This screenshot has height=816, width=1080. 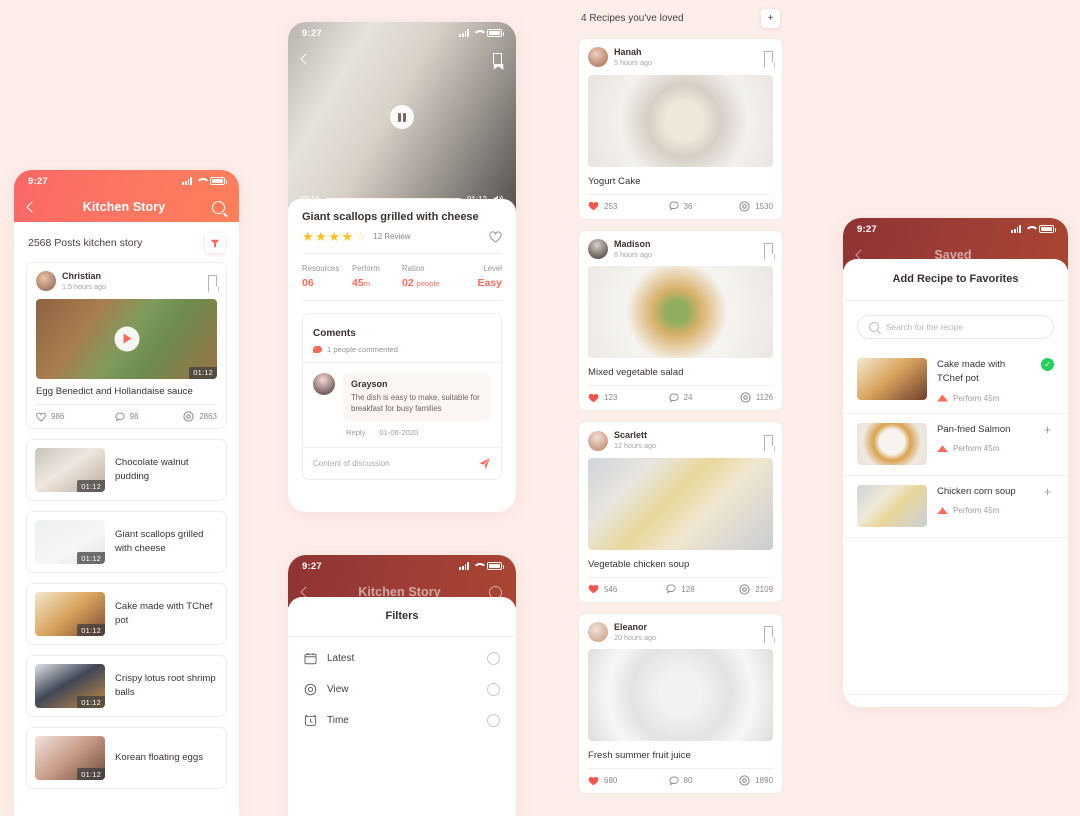 I want to click on like-stat: 123, so click(x=619, y=397).